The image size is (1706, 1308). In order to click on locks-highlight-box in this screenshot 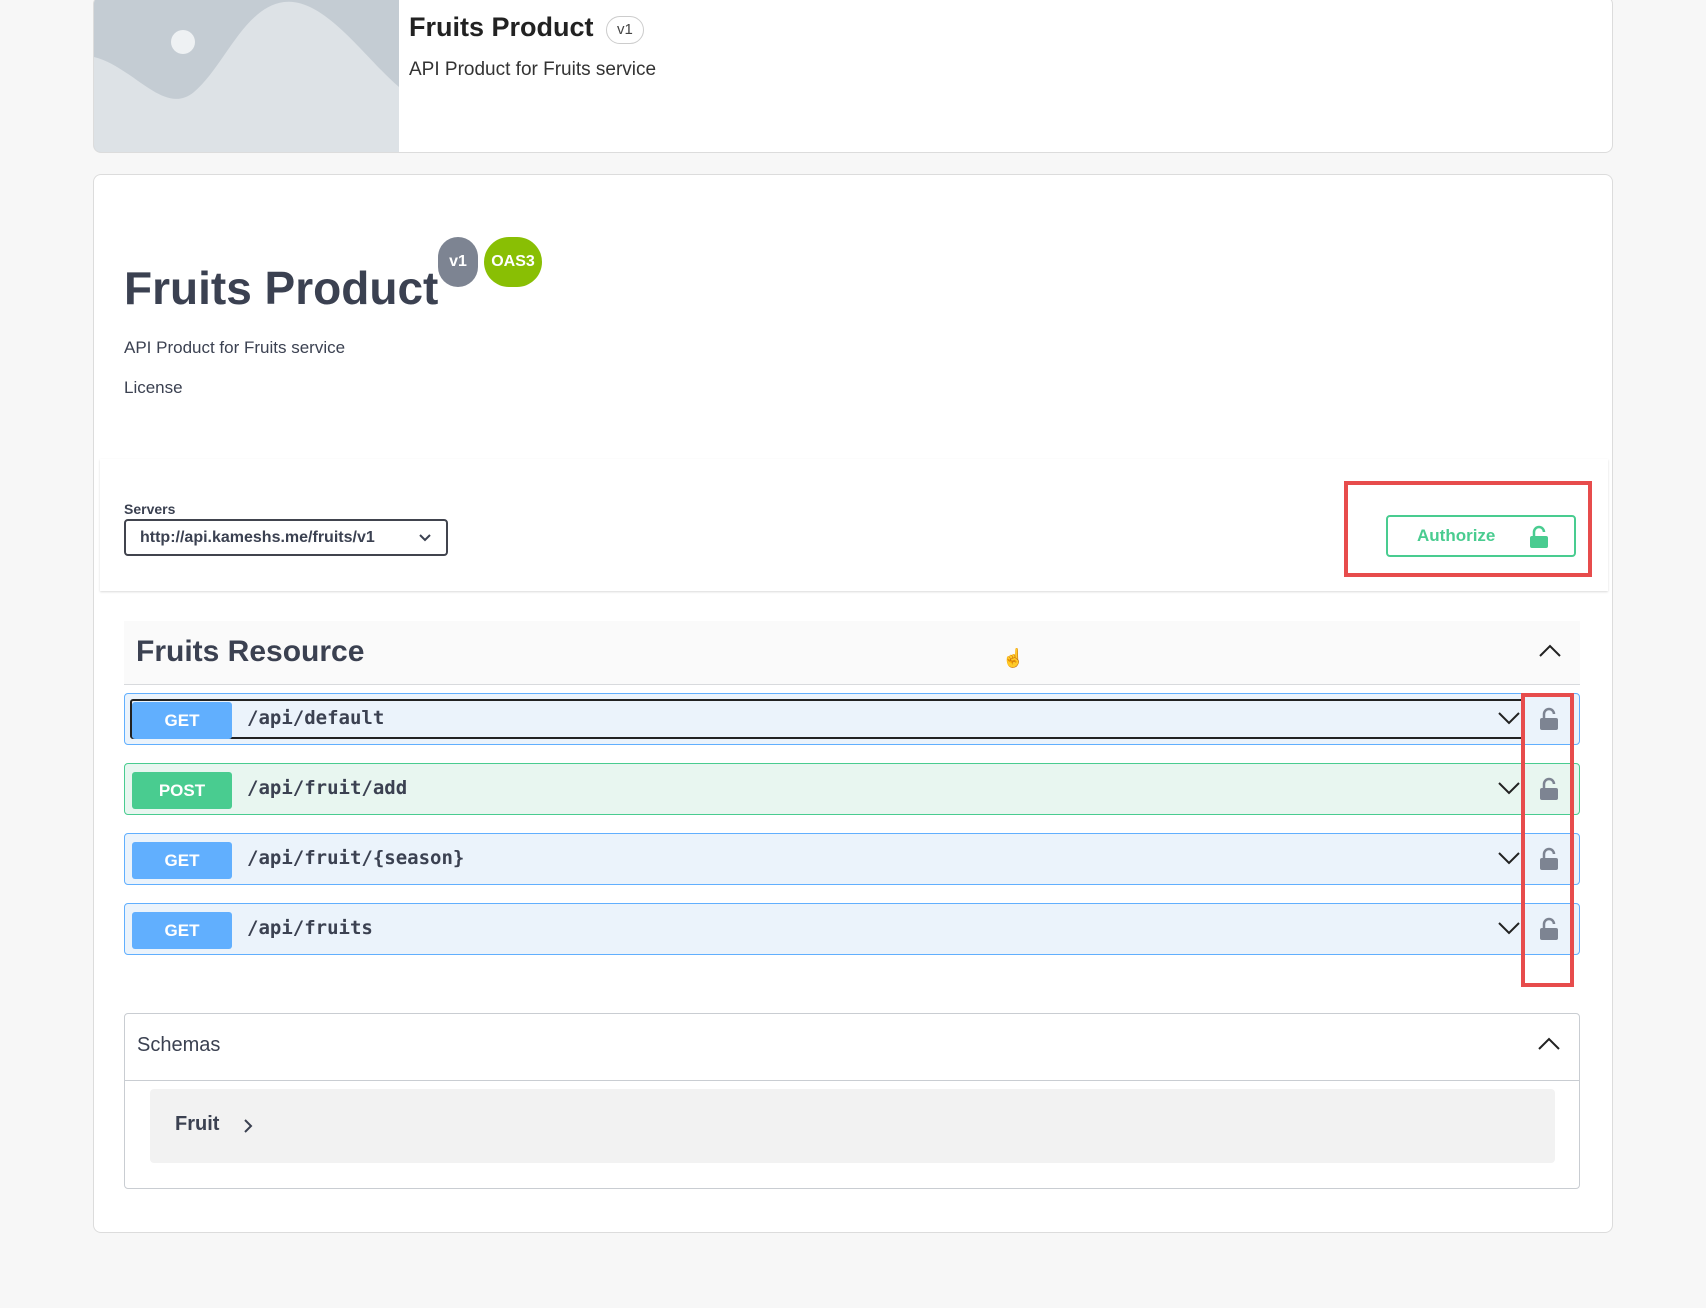, I will do `click(1547, 840)`.